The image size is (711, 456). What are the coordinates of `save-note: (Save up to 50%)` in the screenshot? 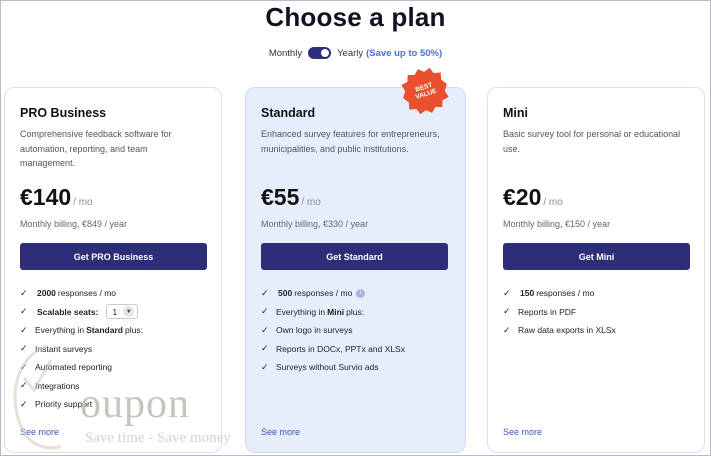 It's located at (404, 53).